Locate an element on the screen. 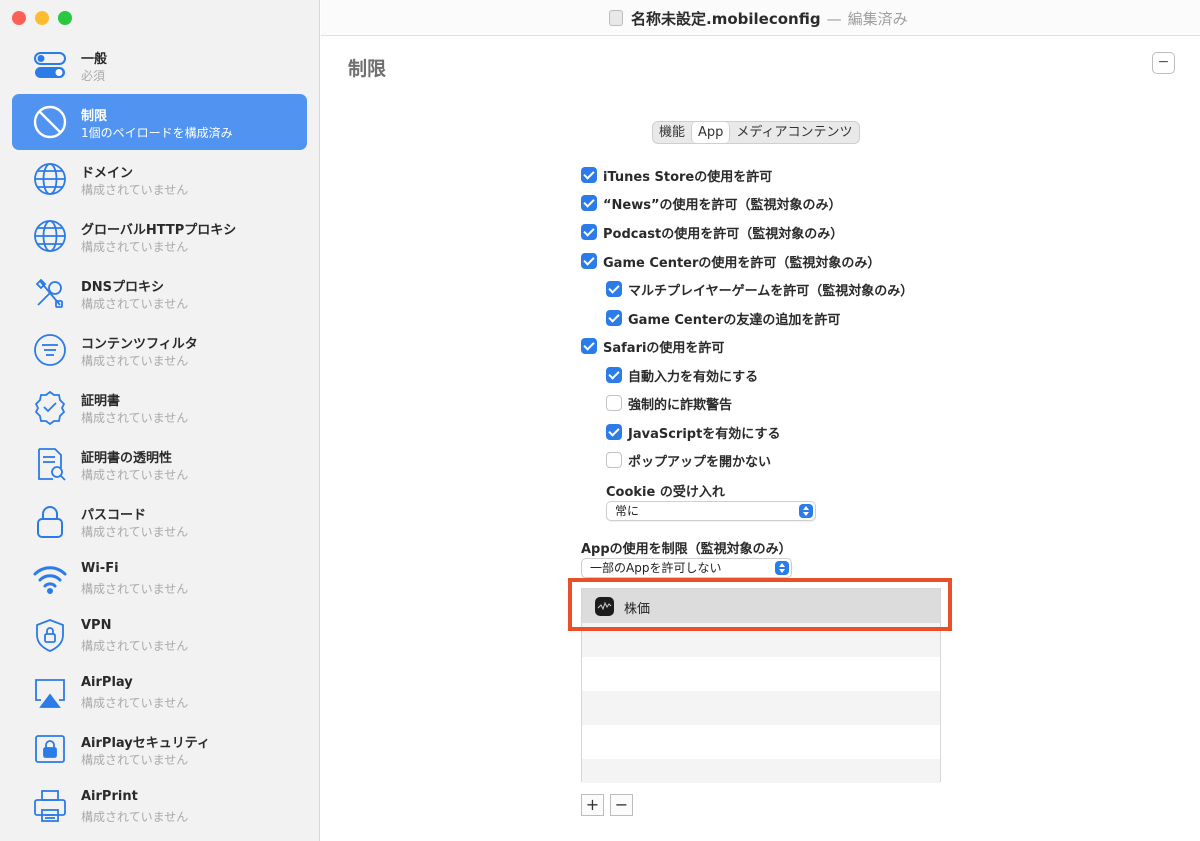 The width and height of the screenshot is (1200, 841). sidebar-item-dns-proxy: DNSプロキシ 構成されていません is located at coordinates (159, 293).